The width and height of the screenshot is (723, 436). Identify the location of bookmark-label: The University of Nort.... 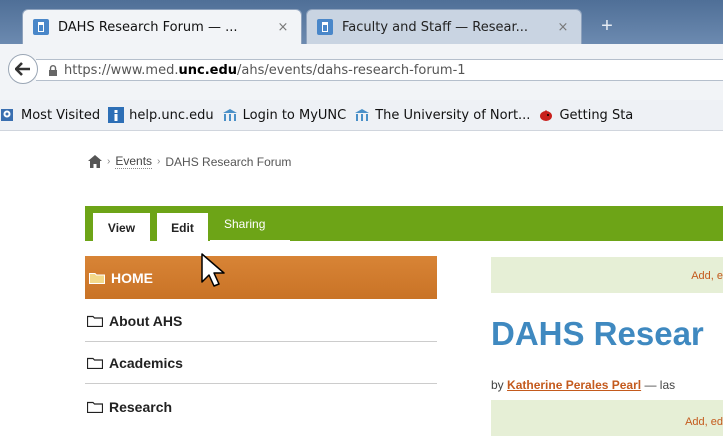
(453, 115).